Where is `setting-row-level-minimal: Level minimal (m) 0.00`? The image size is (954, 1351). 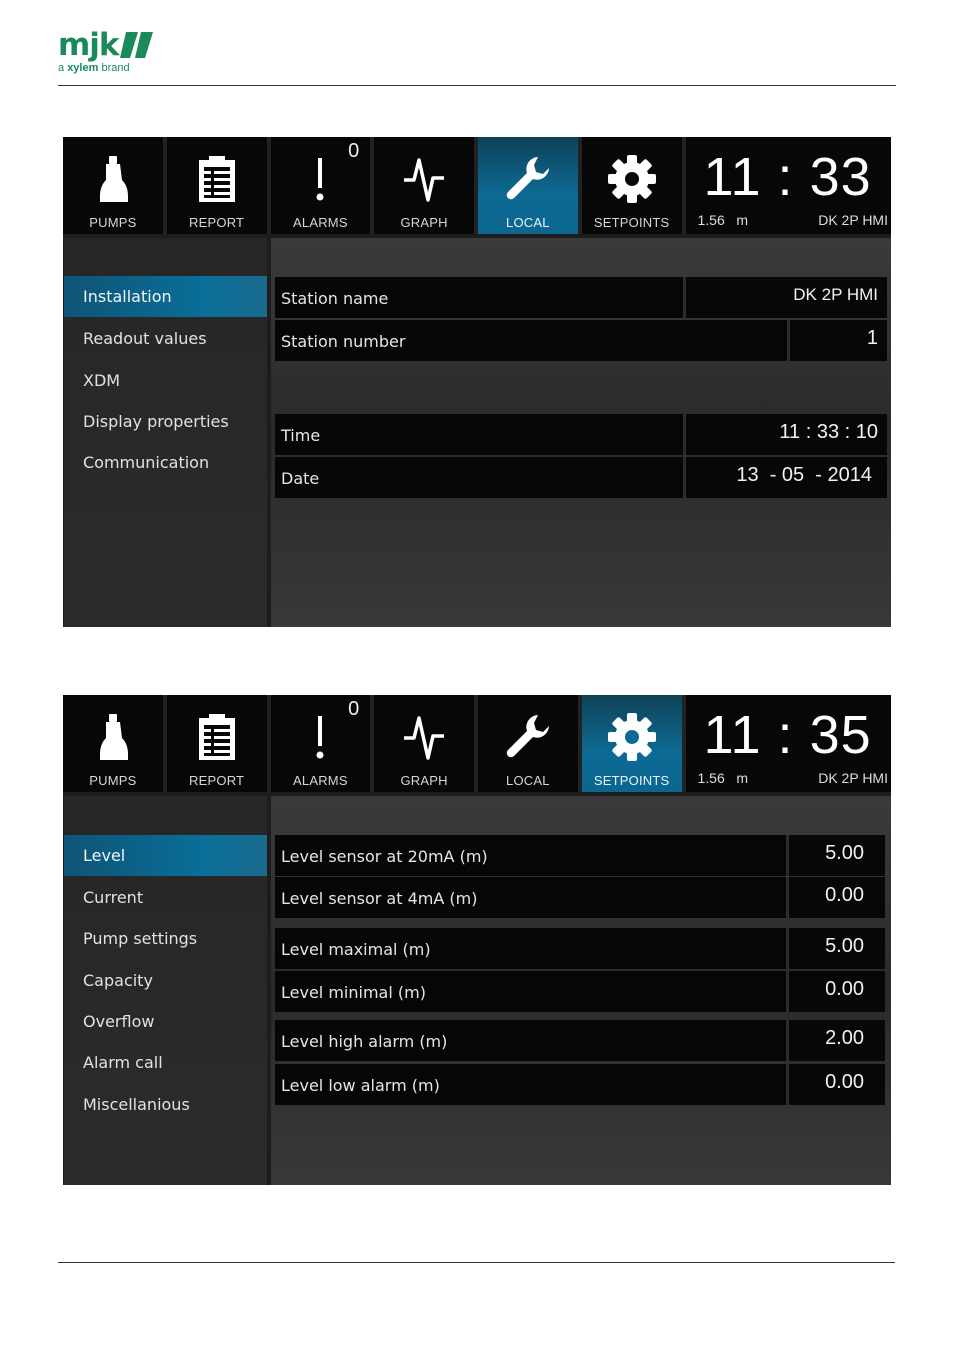 setting-row-level-minimal: Level minimal (m) 0.00 is located at coordinates (580, 991).